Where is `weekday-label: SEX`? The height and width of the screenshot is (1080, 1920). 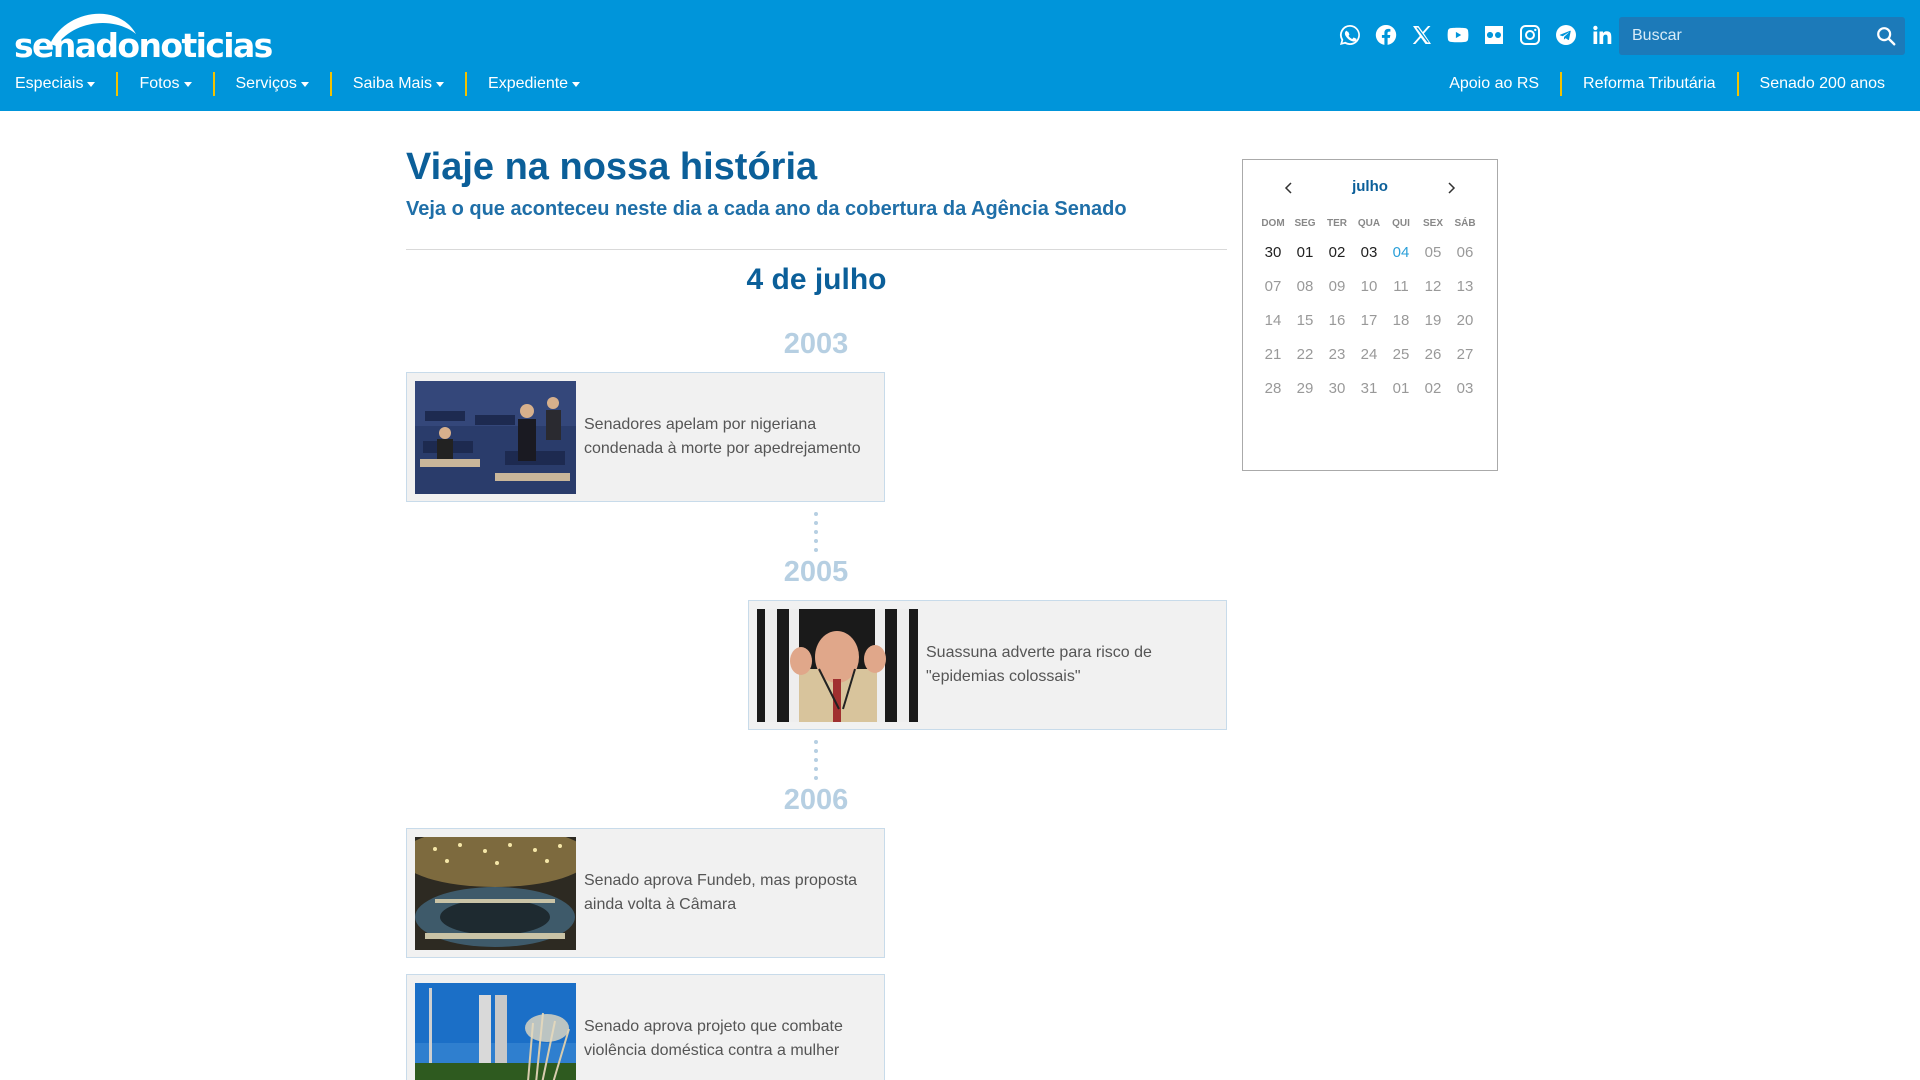 weekday-label: SEX is located at coordinates (1432, 223).